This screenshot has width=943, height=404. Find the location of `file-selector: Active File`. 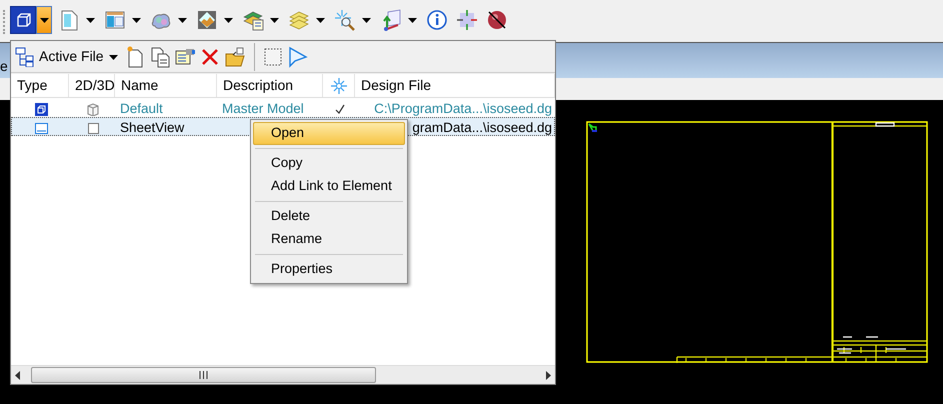

file-selector: Active File is located at coordinates (79, 56).